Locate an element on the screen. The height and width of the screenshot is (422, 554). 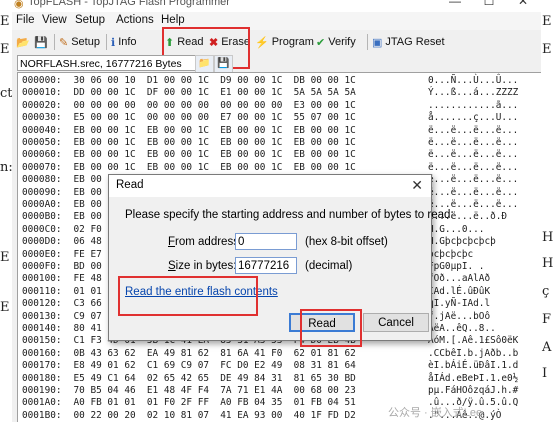
from-address-label-text: rom address: is located at coordinates (209, 242).